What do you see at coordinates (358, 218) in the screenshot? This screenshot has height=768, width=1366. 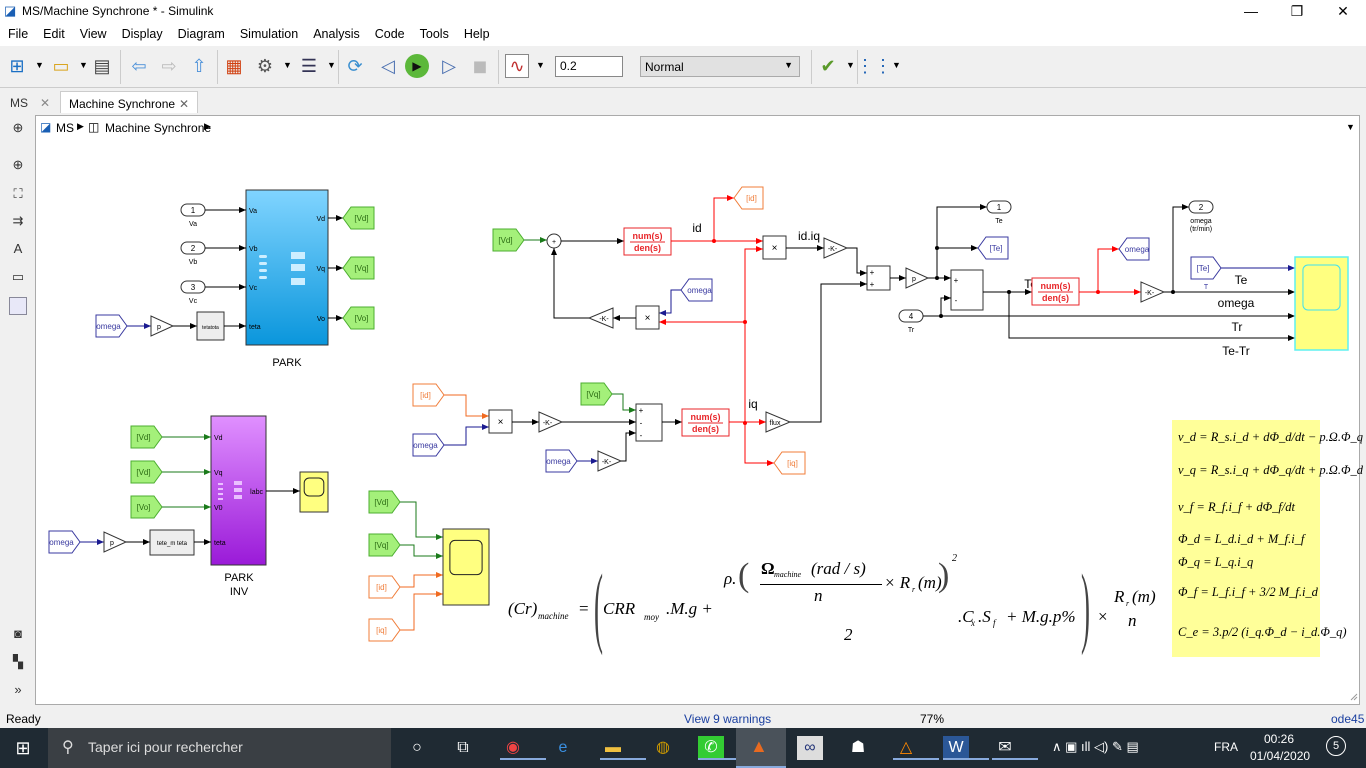 I see `goto-tag: [Vd]` at bounding box center [358, 218].